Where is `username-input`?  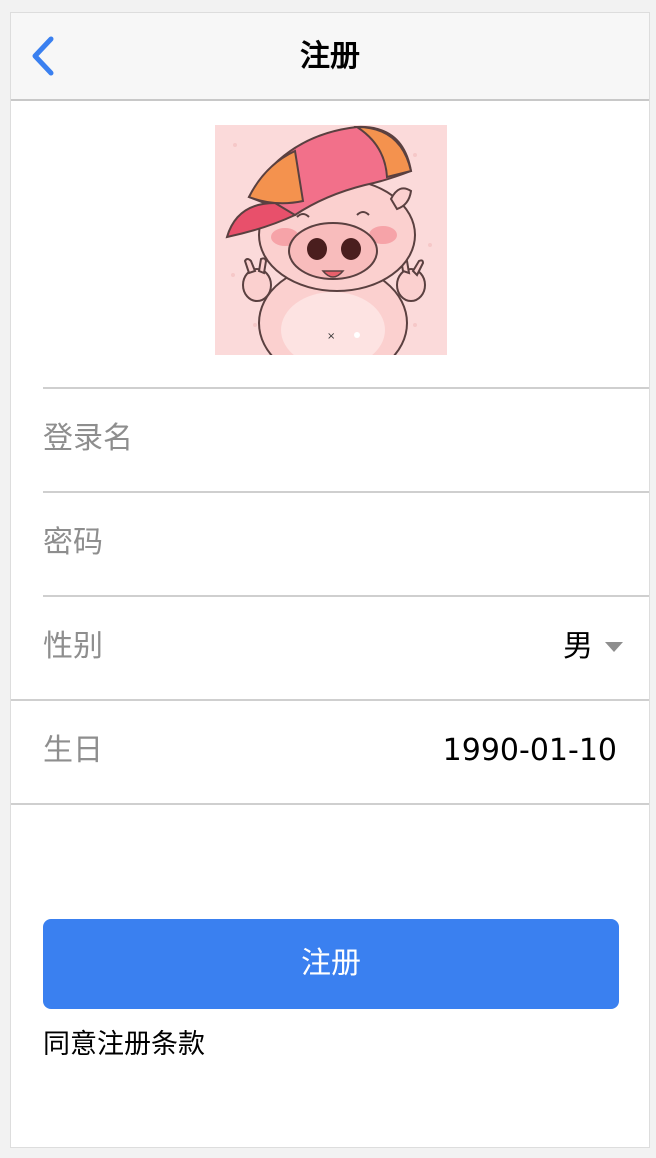
username-input is located at coordinates (348, 441).